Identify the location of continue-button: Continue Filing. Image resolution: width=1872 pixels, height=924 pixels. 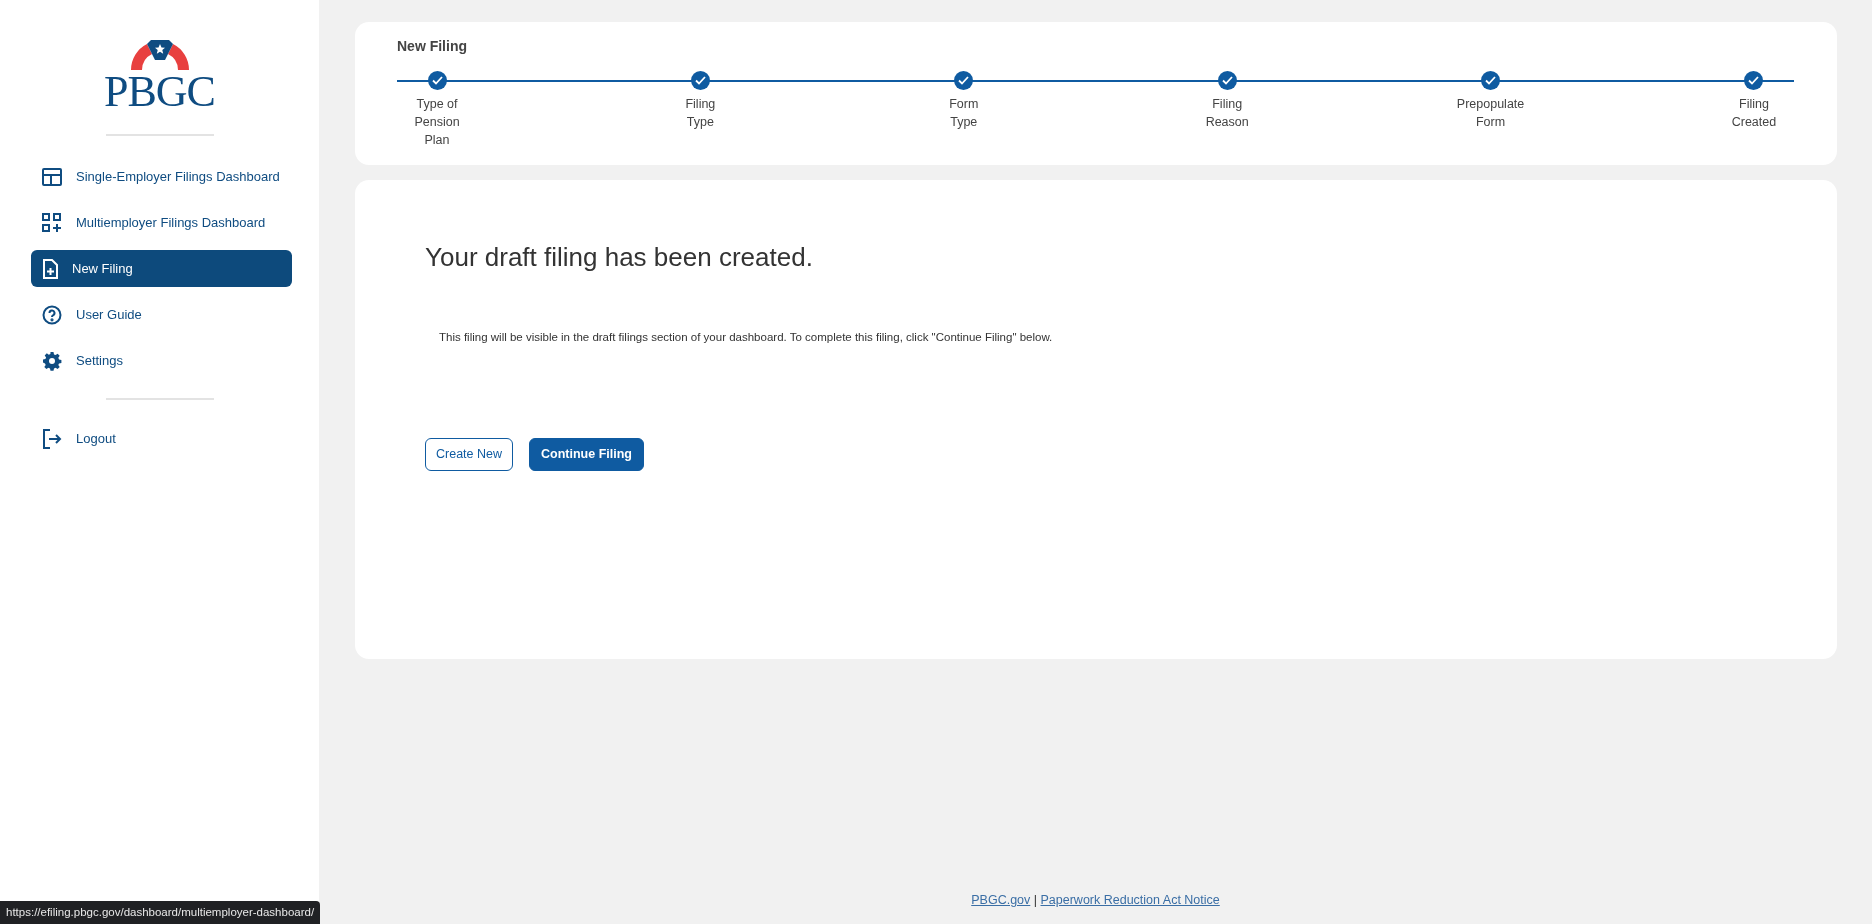
(586, 455).